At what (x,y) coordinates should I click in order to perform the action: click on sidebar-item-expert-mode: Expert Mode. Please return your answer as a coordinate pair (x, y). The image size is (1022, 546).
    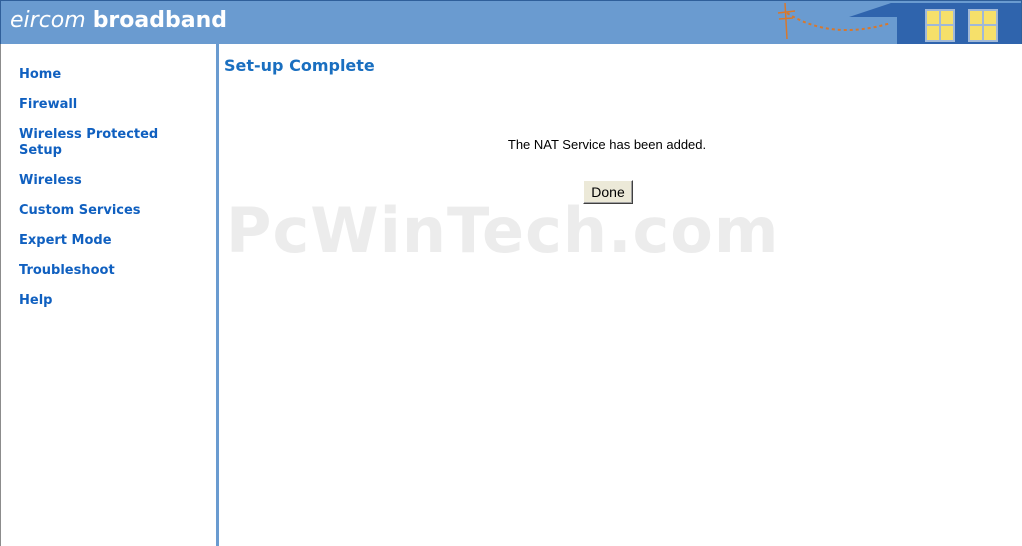
    Looking at the image, I should click on (114, 241).